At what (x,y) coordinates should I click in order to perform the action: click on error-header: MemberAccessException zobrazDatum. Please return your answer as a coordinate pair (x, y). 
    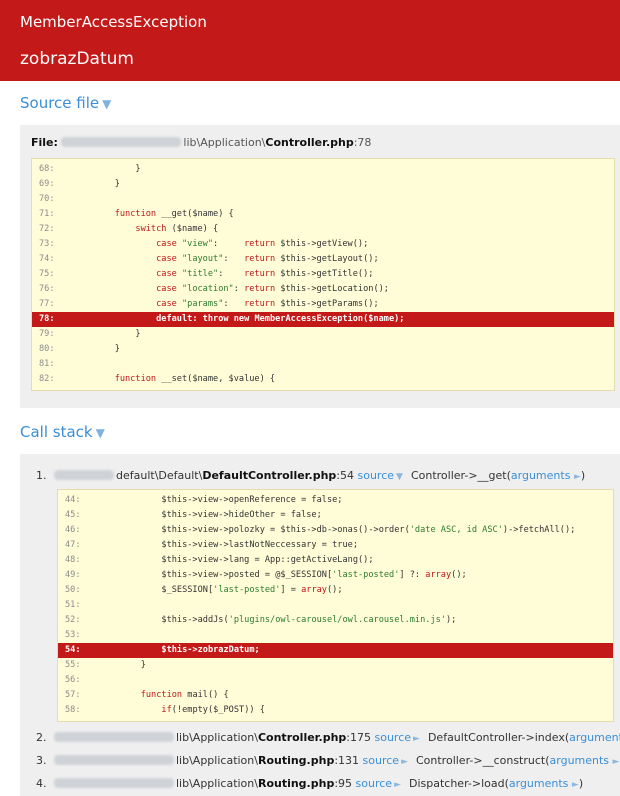
    Looking at the image, I should click on (310, 40).